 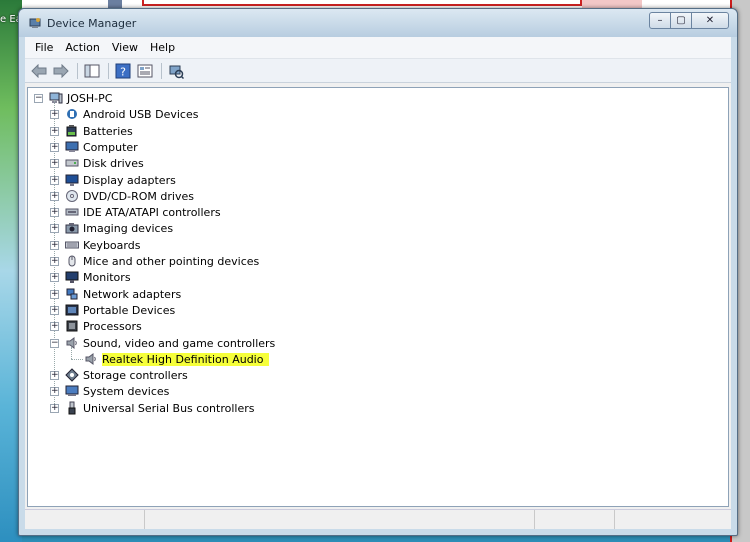 I want to click on background-window-edge, so click(x=362, y=3).